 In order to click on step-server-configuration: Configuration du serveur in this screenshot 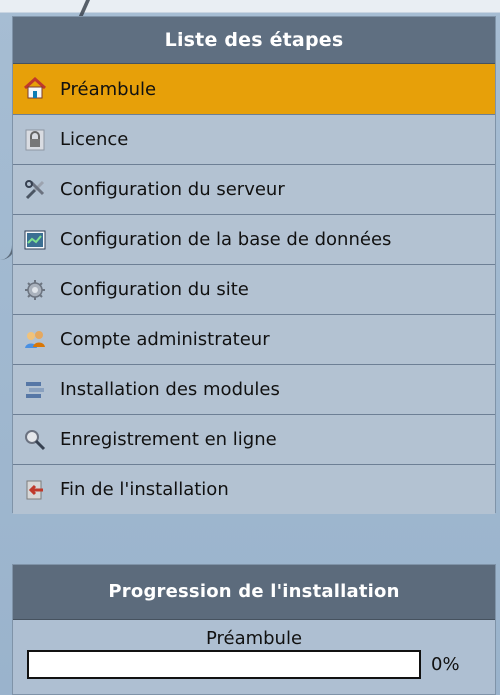, I will do `click(254, 189)`.